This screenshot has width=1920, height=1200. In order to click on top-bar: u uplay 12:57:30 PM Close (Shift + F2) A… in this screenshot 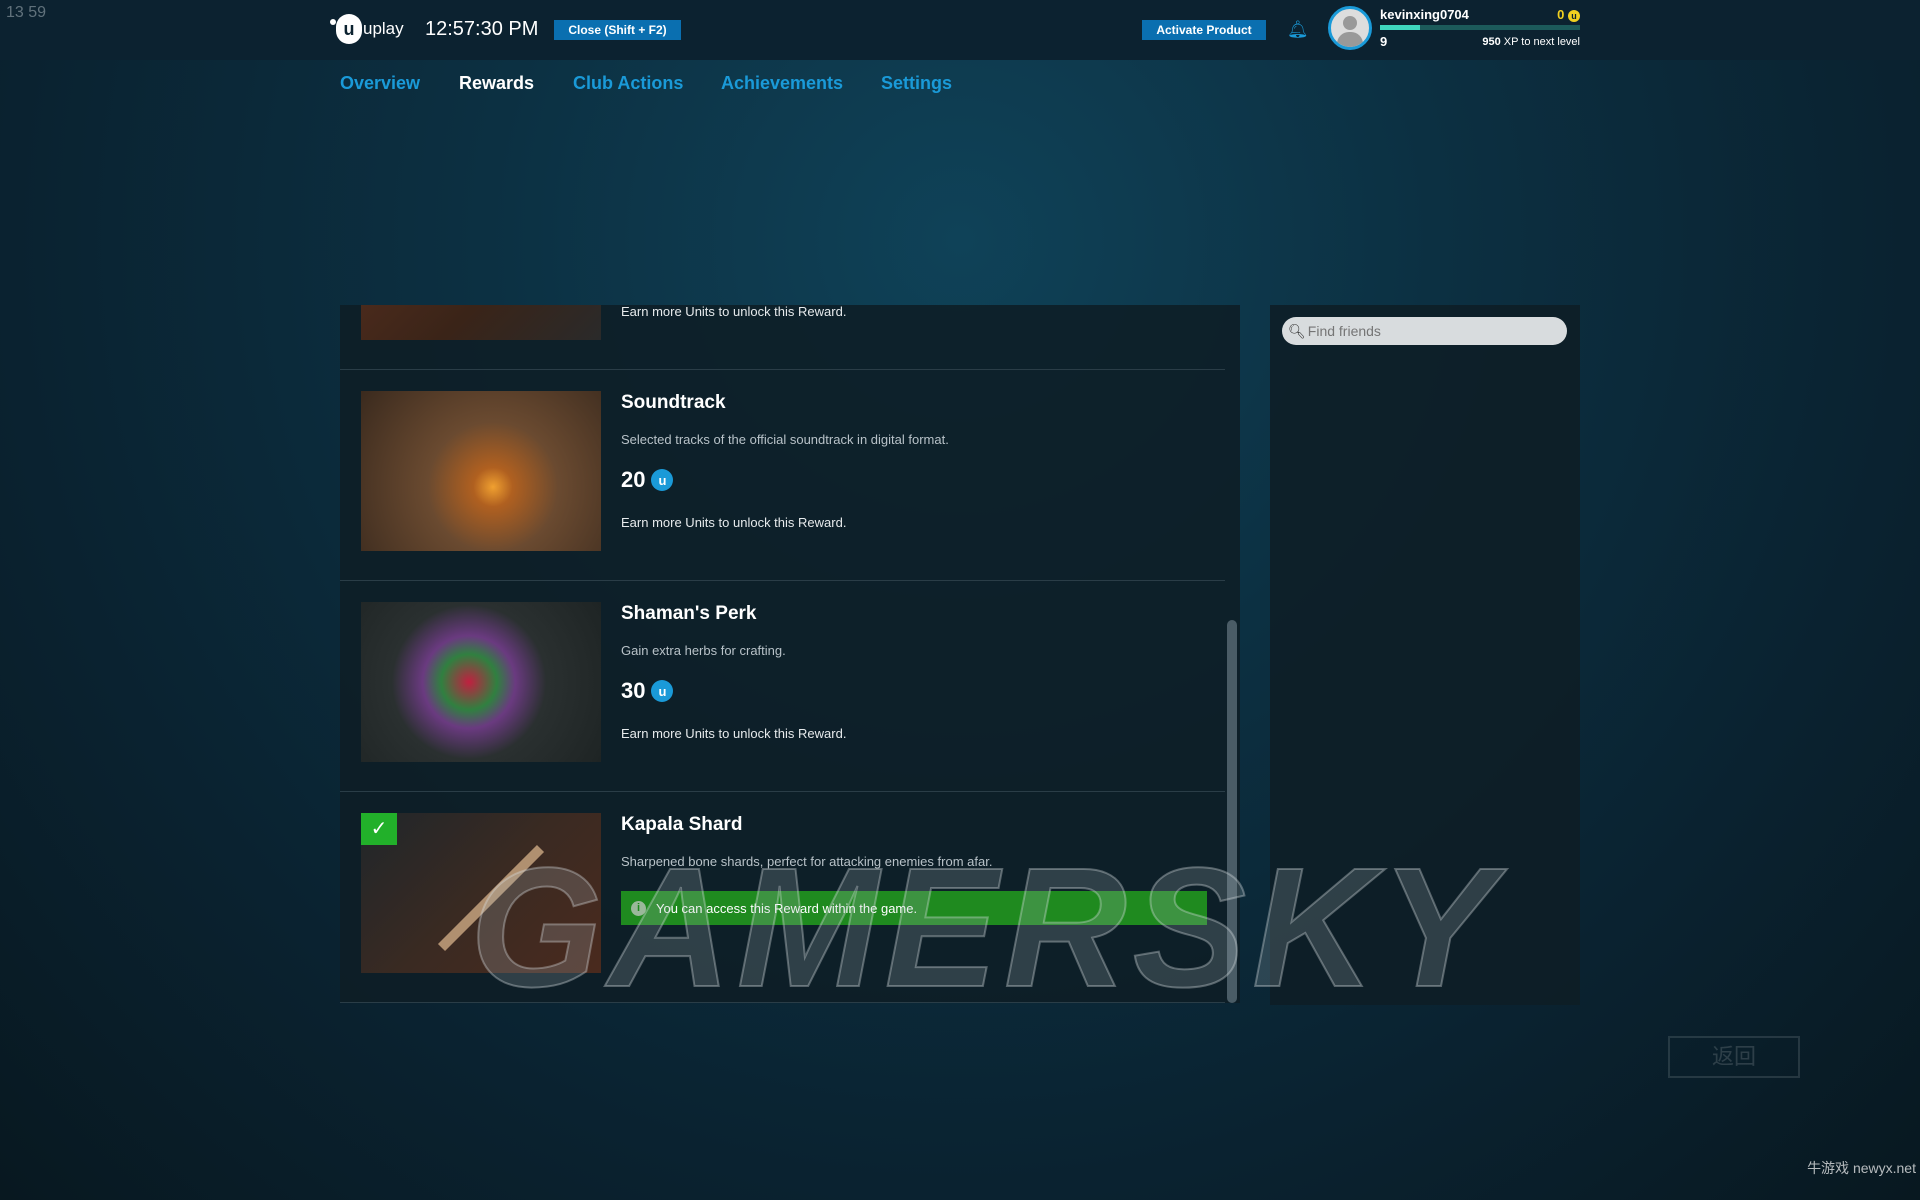, I will do `click(960, 30)`.